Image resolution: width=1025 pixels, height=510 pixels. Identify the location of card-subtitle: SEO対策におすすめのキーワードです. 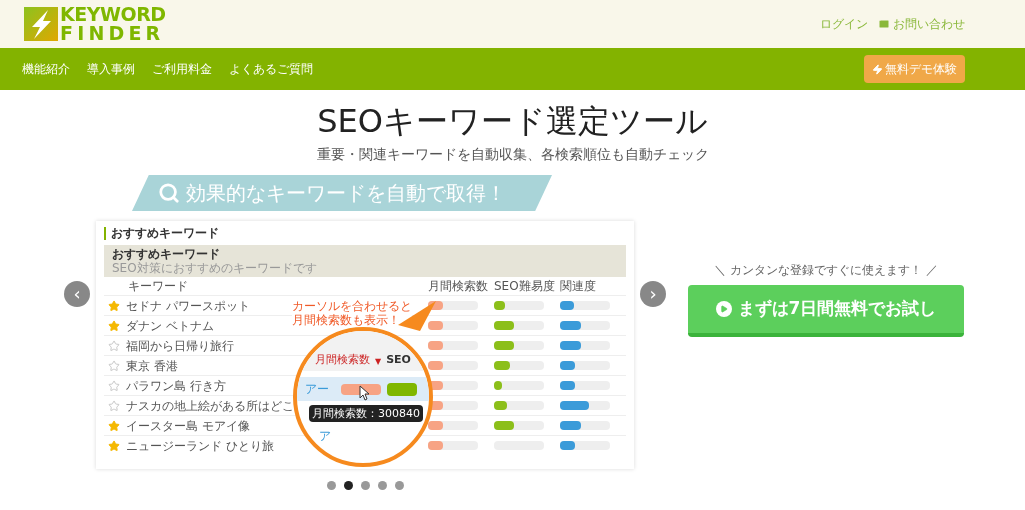
(215, 268).